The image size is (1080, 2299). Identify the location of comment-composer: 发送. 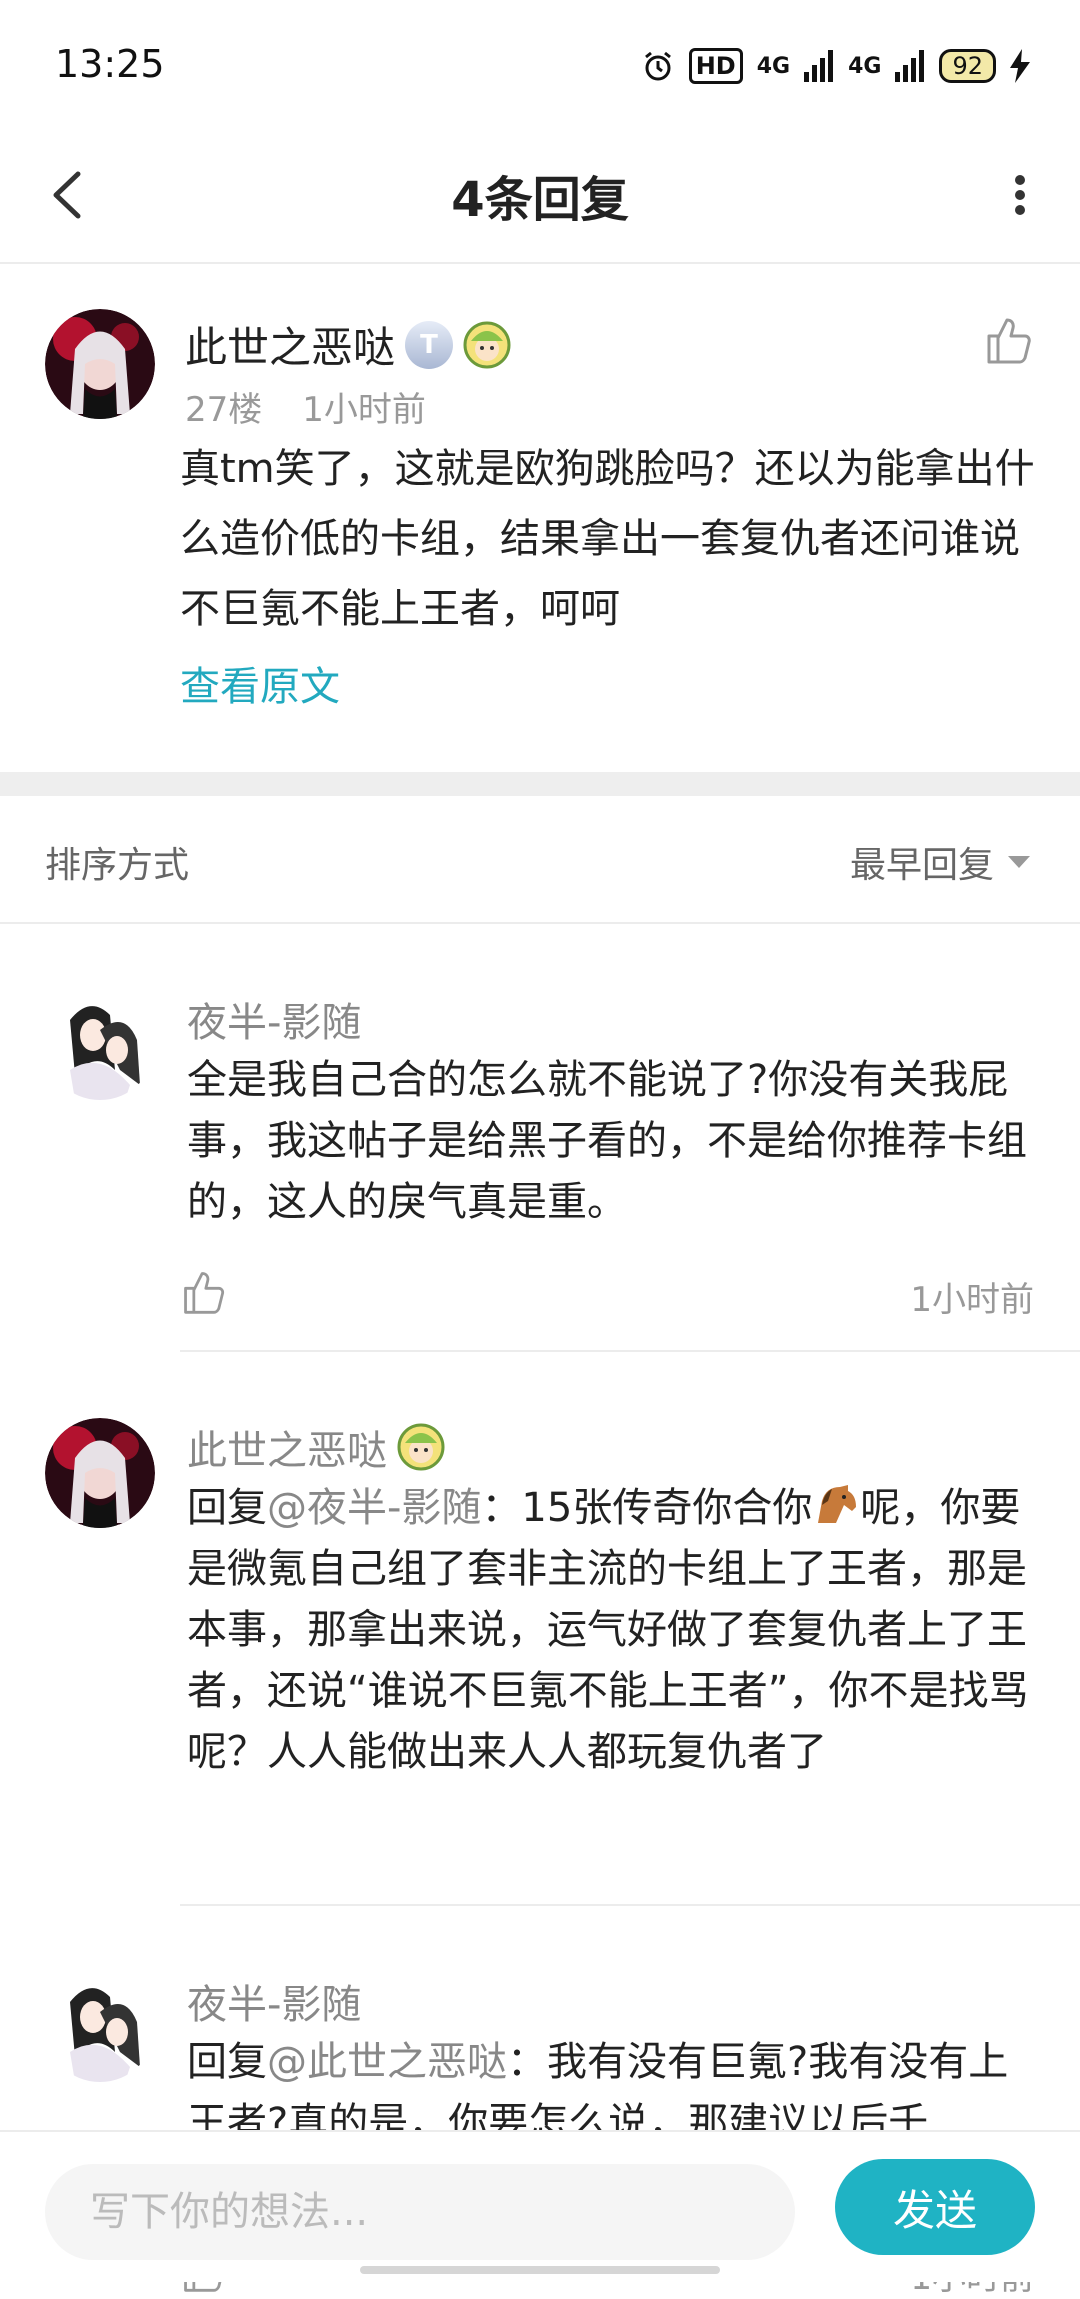
(540, 2206).